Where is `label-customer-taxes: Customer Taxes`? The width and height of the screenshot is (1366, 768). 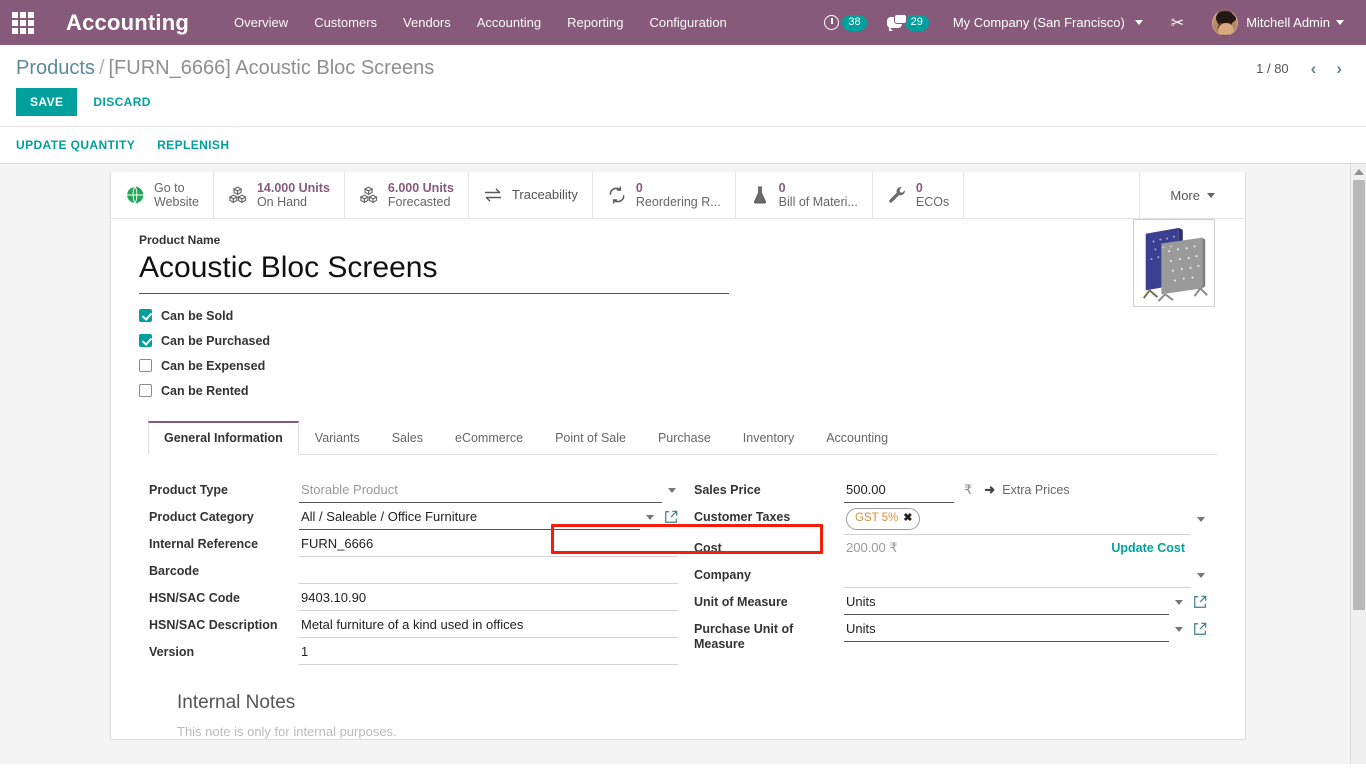 label-customer-taxes: Customer Taxes is located at coordinates (742, 517).